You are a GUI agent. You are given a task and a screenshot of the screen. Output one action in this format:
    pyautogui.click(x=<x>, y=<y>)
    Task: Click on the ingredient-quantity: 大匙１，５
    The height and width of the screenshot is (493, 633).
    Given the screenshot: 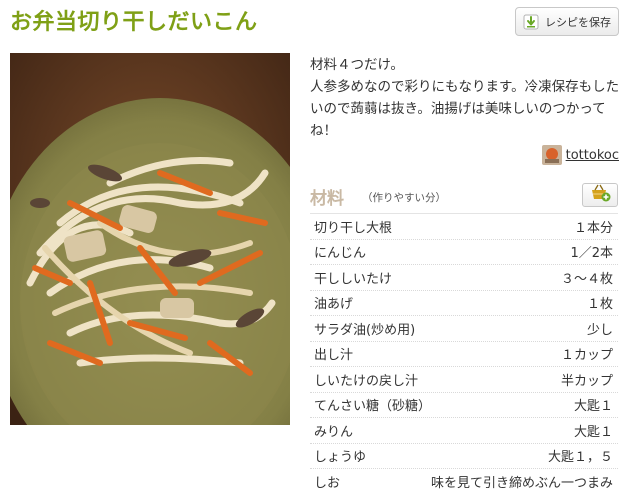 What is the action you would take?
    pyautogui.click(x=580, y=458)
    